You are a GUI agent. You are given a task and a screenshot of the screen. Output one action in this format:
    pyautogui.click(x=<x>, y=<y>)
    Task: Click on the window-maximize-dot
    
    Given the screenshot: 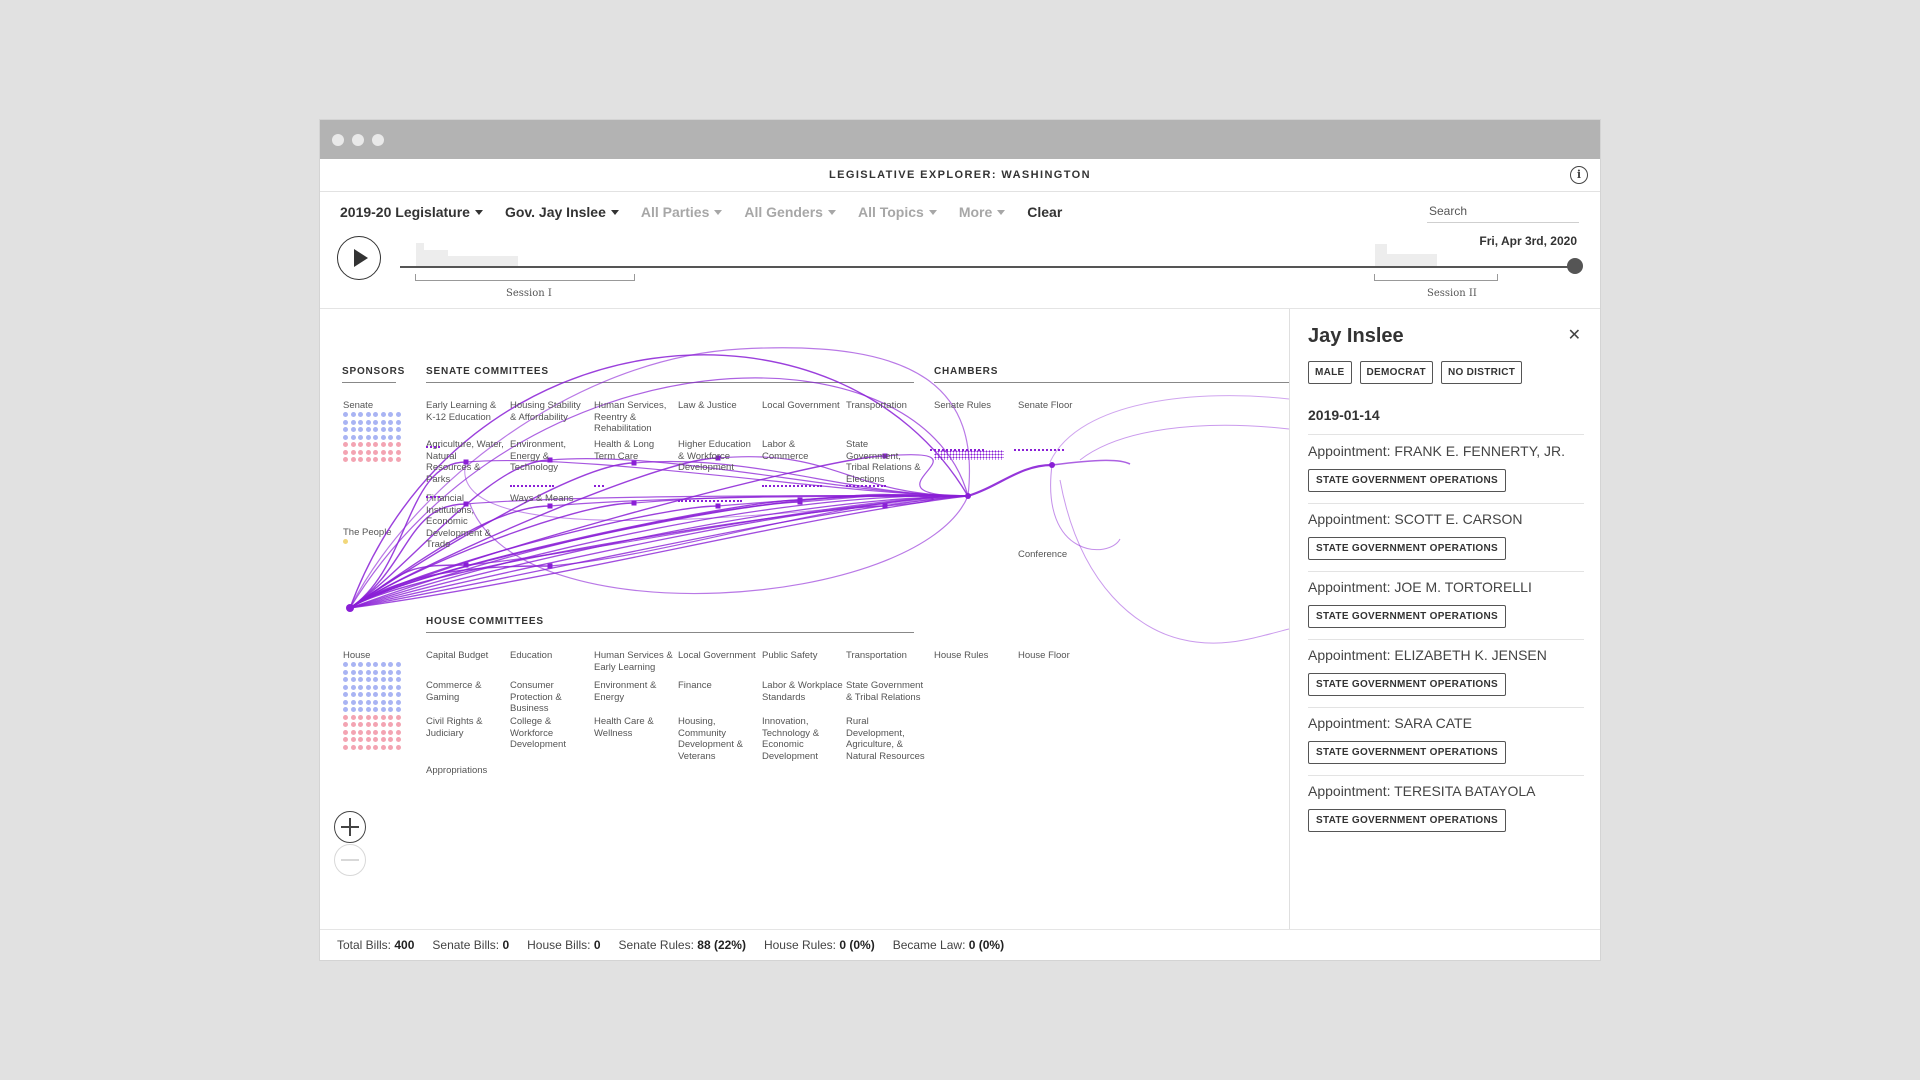 What is the action you would take?
    pyautogui.click(x=378, y=140)
    